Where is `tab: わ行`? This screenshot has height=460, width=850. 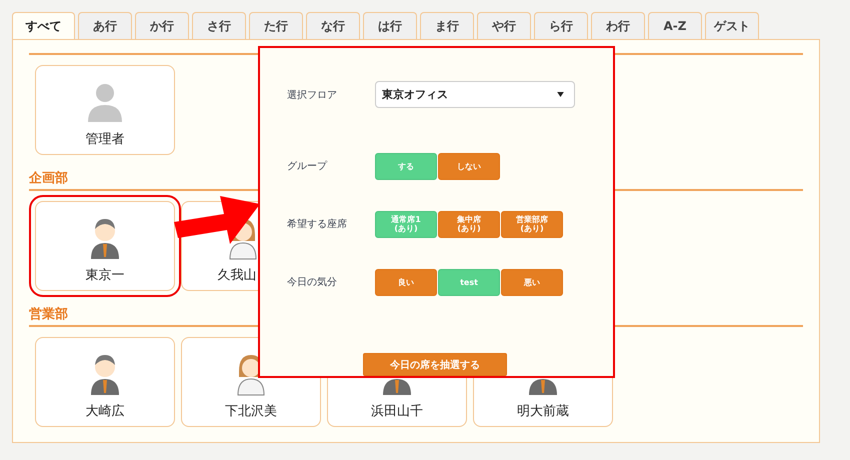 tab: わ行 is located at coordinates (618, 25).